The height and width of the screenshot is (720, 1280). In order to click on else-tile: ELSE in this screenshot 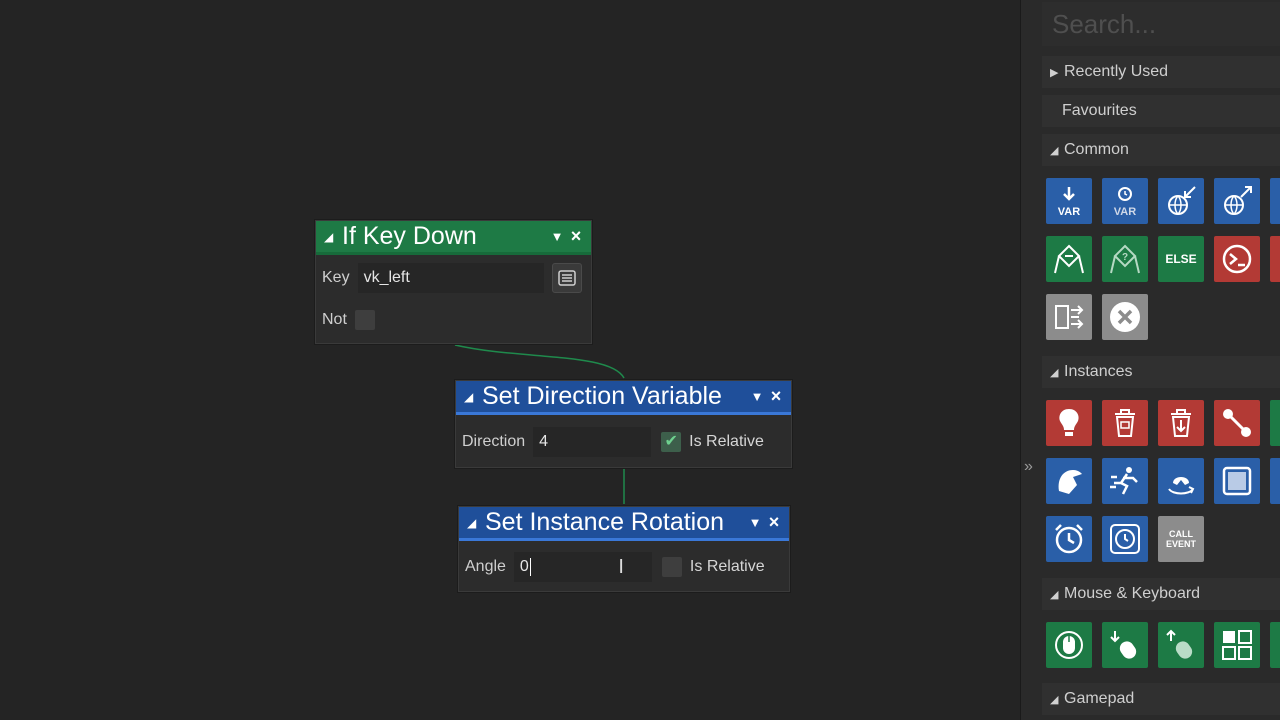, I will do `click(1181, 259)`.